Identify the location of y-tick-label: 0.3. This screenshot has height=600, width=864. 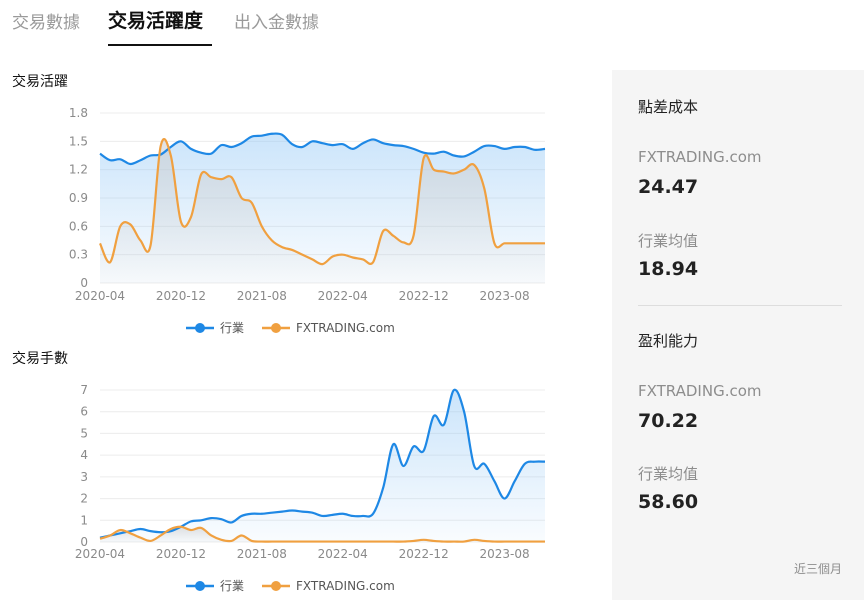
(78, 255).